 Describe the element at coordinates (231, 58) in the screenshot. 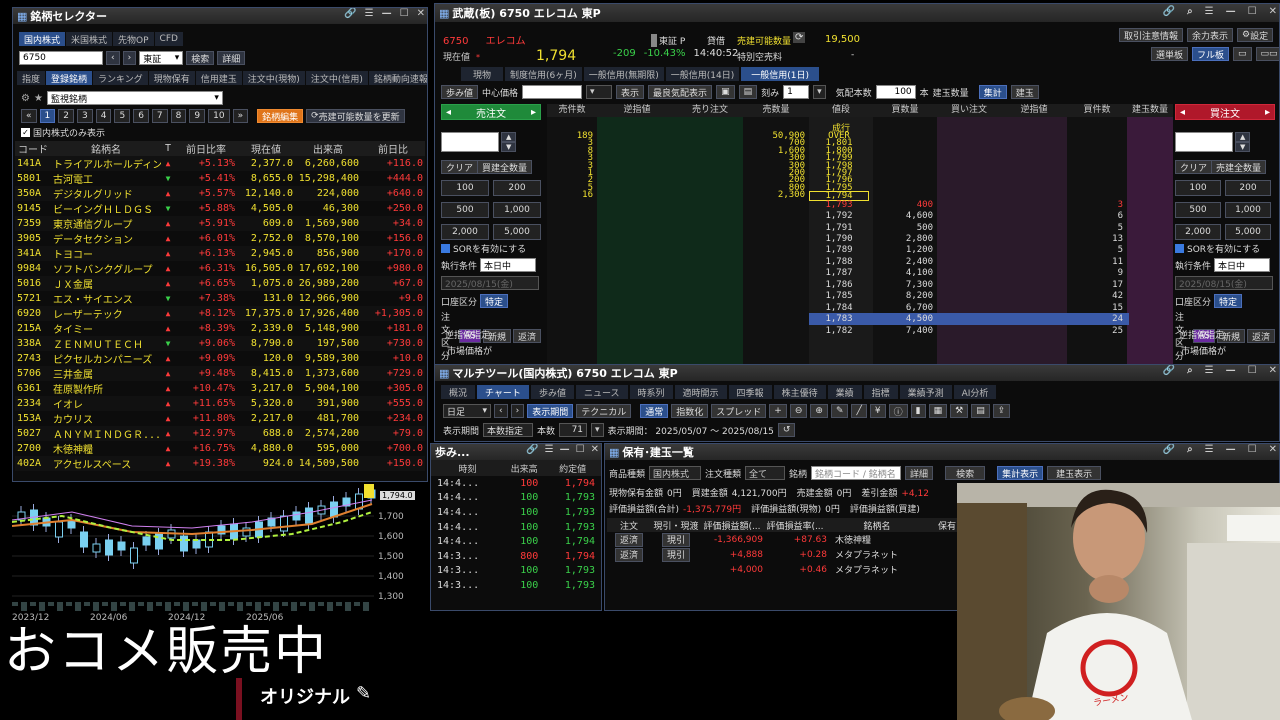

I see `detail-button: 詳細` at that location.